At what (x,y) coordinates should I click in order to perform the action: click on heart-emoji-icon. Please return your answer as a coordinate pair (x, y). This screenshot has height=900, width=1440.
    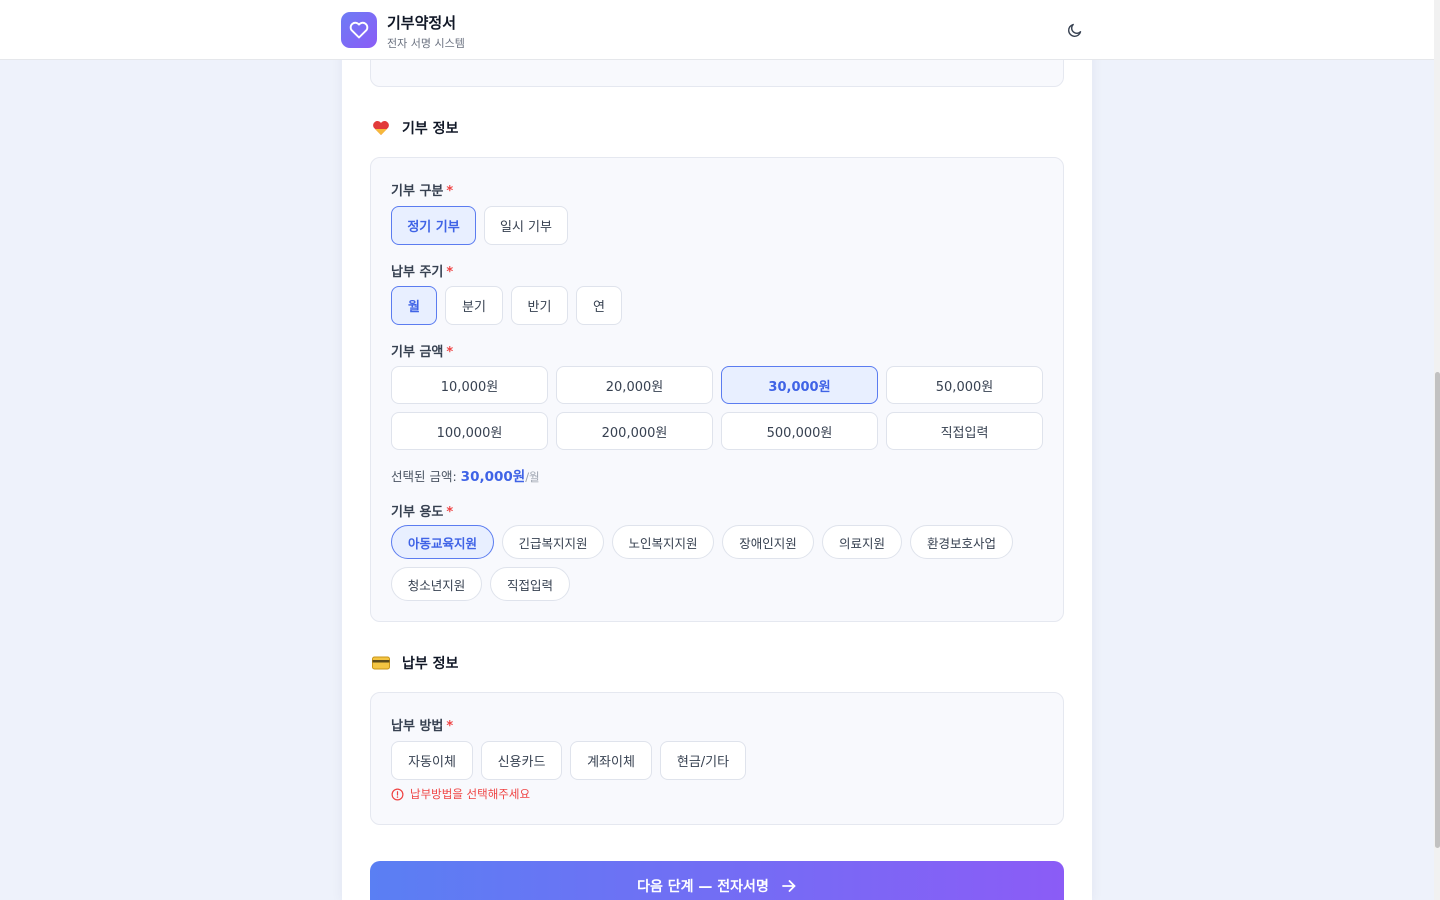
    Looking at the image, I should click on (381, 128).